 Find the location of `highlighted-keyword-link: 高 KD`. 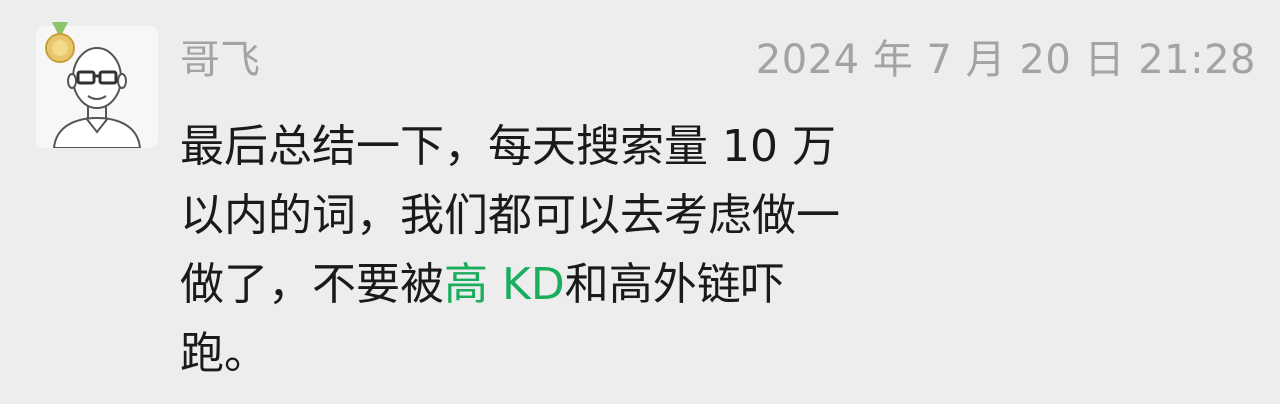

highlighted-keyword-link: 高 KD is located at coordinates (504, 284).